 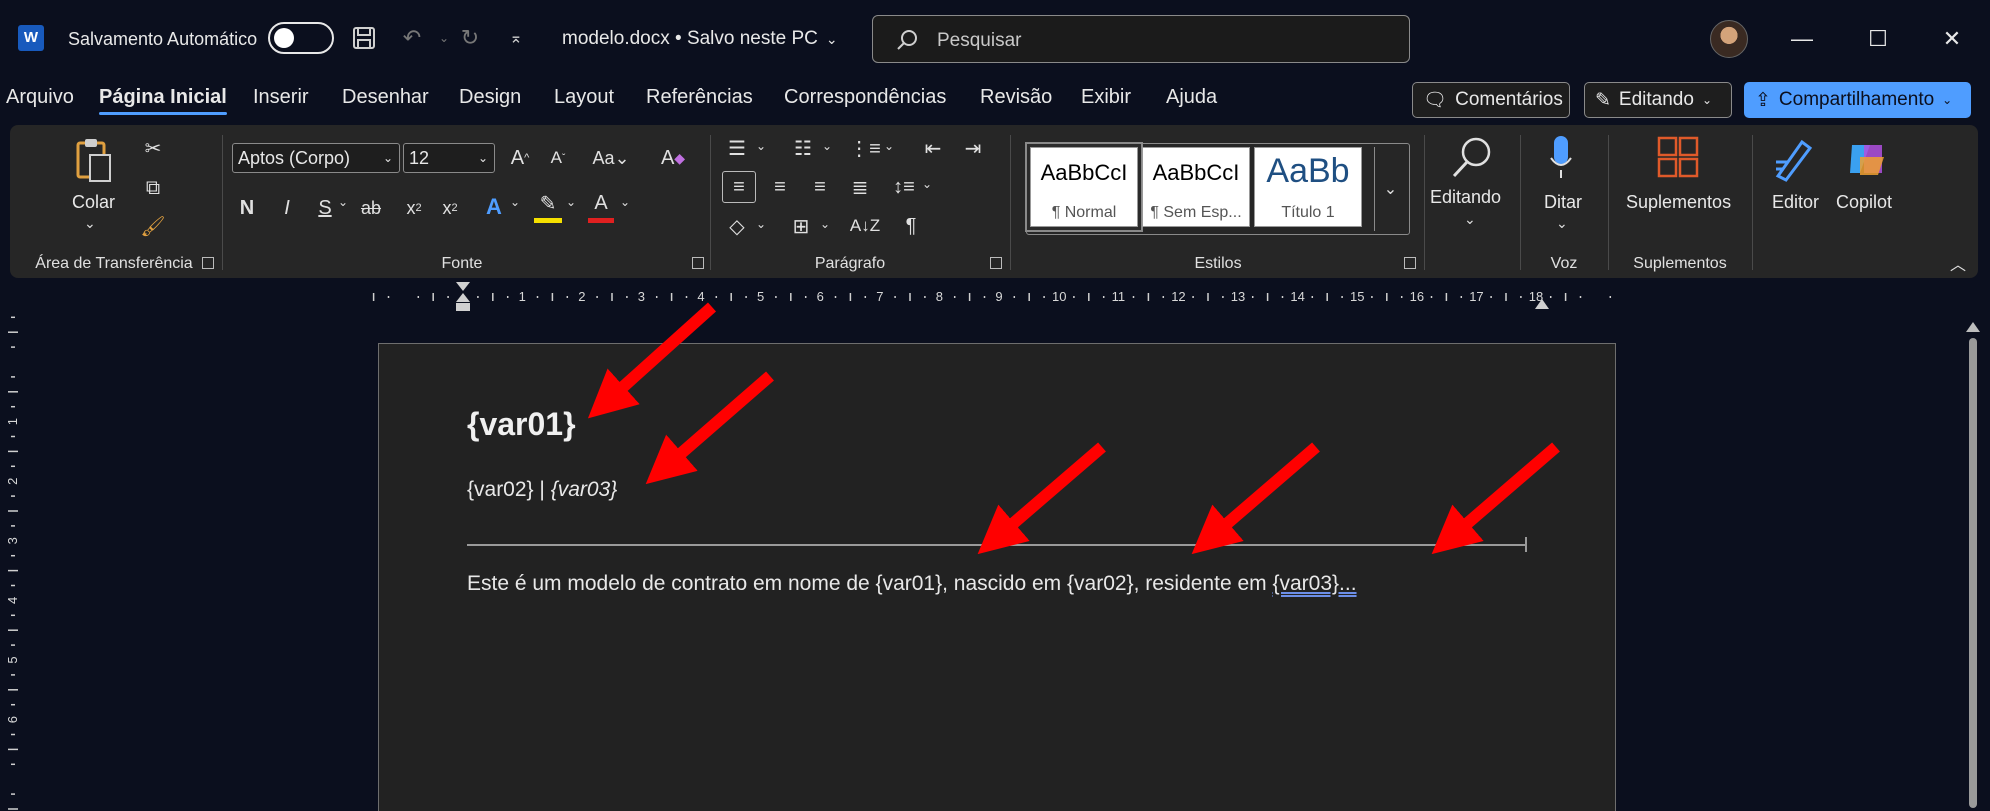 What do you see at coordinates (516, 38) in the screenshot?
I see `customize-qat-icon: ⌅` at bounding box center [516, 38].